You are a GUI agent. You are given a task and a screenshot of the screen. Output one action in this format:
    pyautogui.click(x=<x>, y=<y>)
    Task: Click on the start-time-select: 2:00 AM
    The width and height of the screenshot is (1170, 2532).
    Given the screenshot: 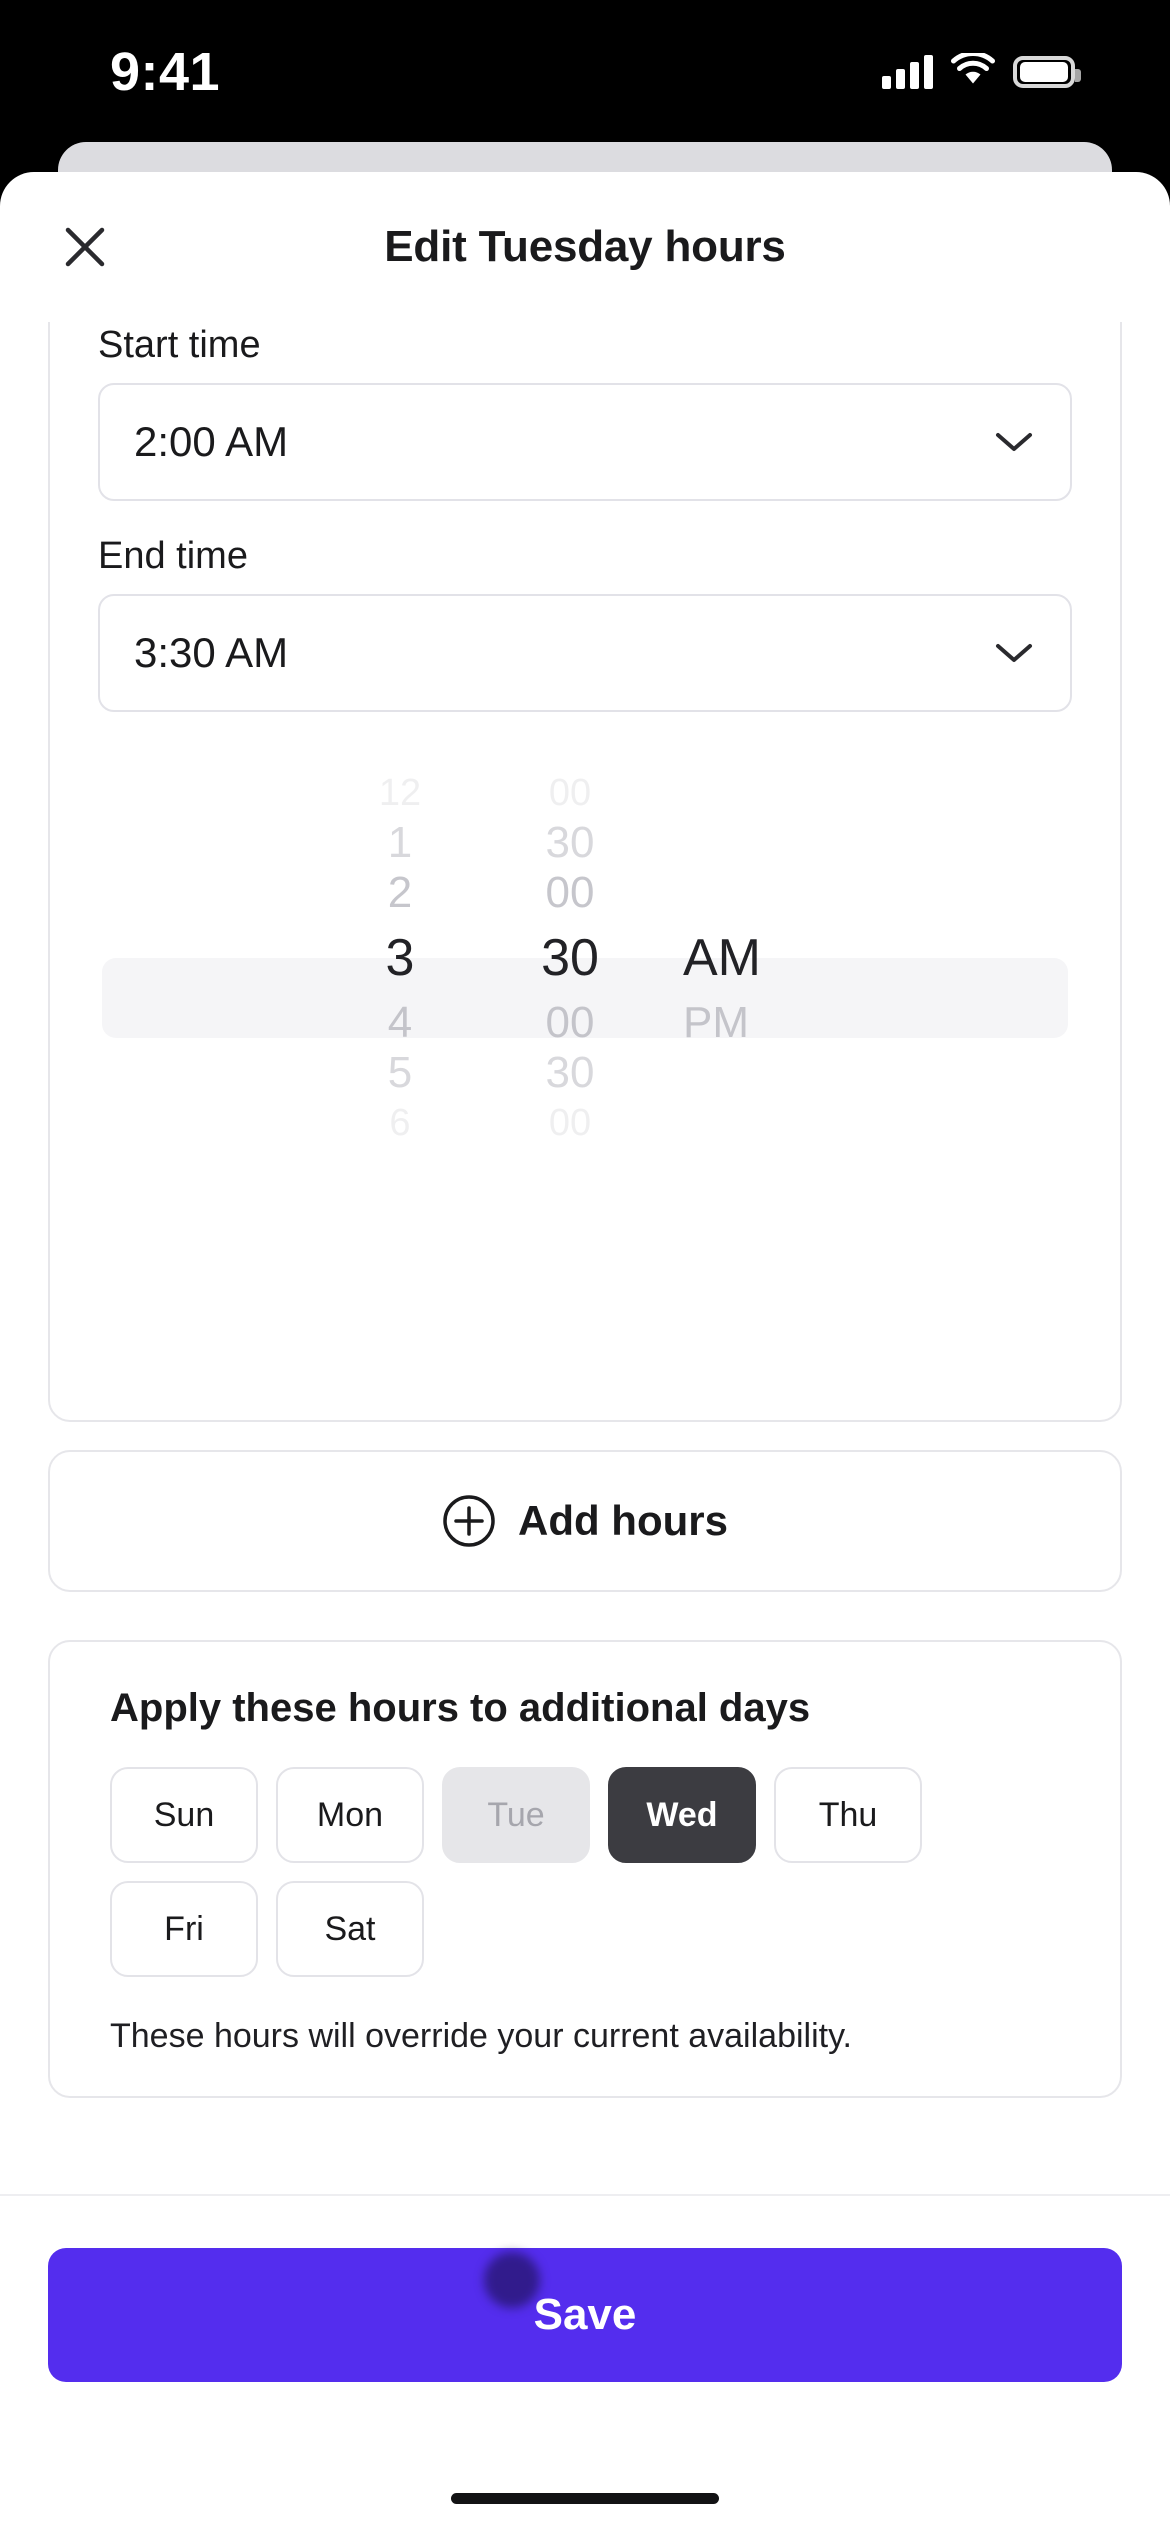 What is the action you would take?
    pyautogui.click(x=585, y=442)
    